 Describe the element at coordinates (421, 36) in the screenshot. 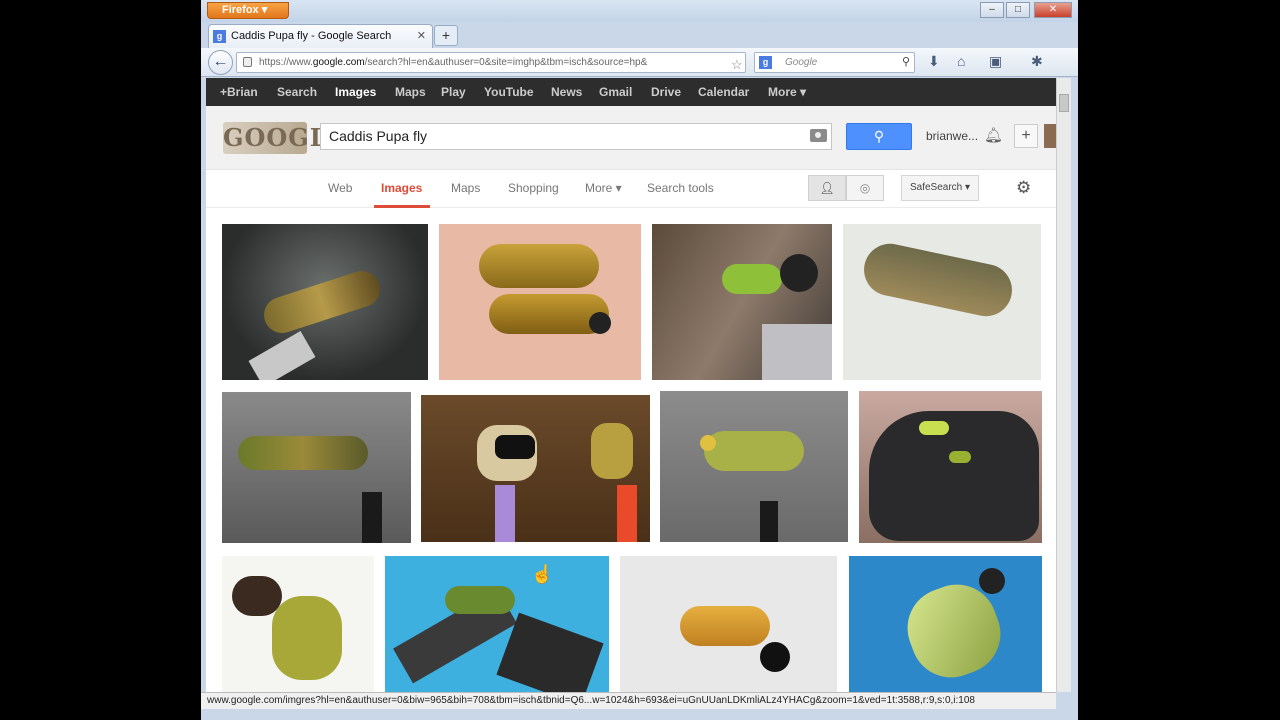

I see `tab-close-icon: ✕` at that location.